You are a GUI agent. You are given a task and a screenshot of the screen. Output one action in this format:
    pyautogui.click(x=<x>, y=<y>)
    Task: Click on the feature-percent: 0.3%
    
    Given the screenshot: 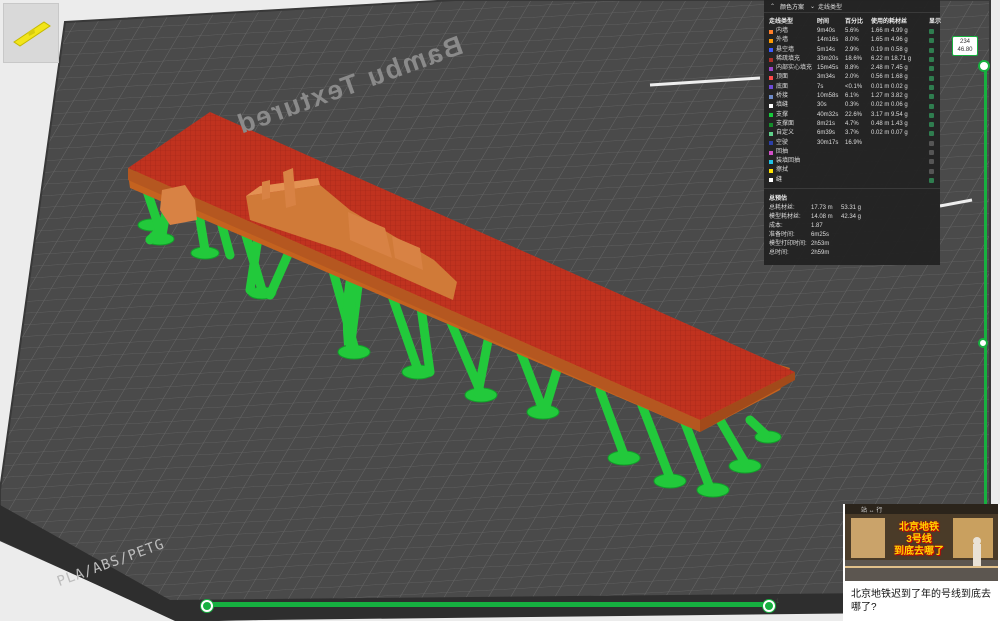 What is the action you would take?
    pyautogui.click(x=852, y=105)
    